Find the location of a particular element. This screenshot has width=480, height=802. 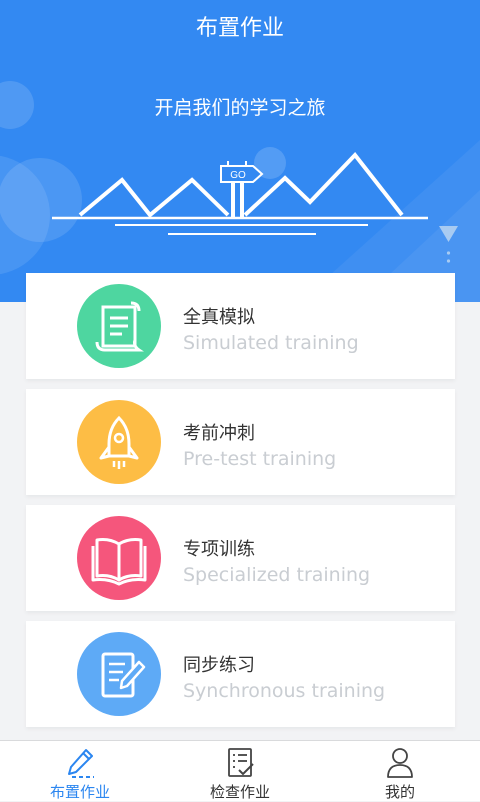

card-subtitle: Simulated training is located at coordinates (271, 343).